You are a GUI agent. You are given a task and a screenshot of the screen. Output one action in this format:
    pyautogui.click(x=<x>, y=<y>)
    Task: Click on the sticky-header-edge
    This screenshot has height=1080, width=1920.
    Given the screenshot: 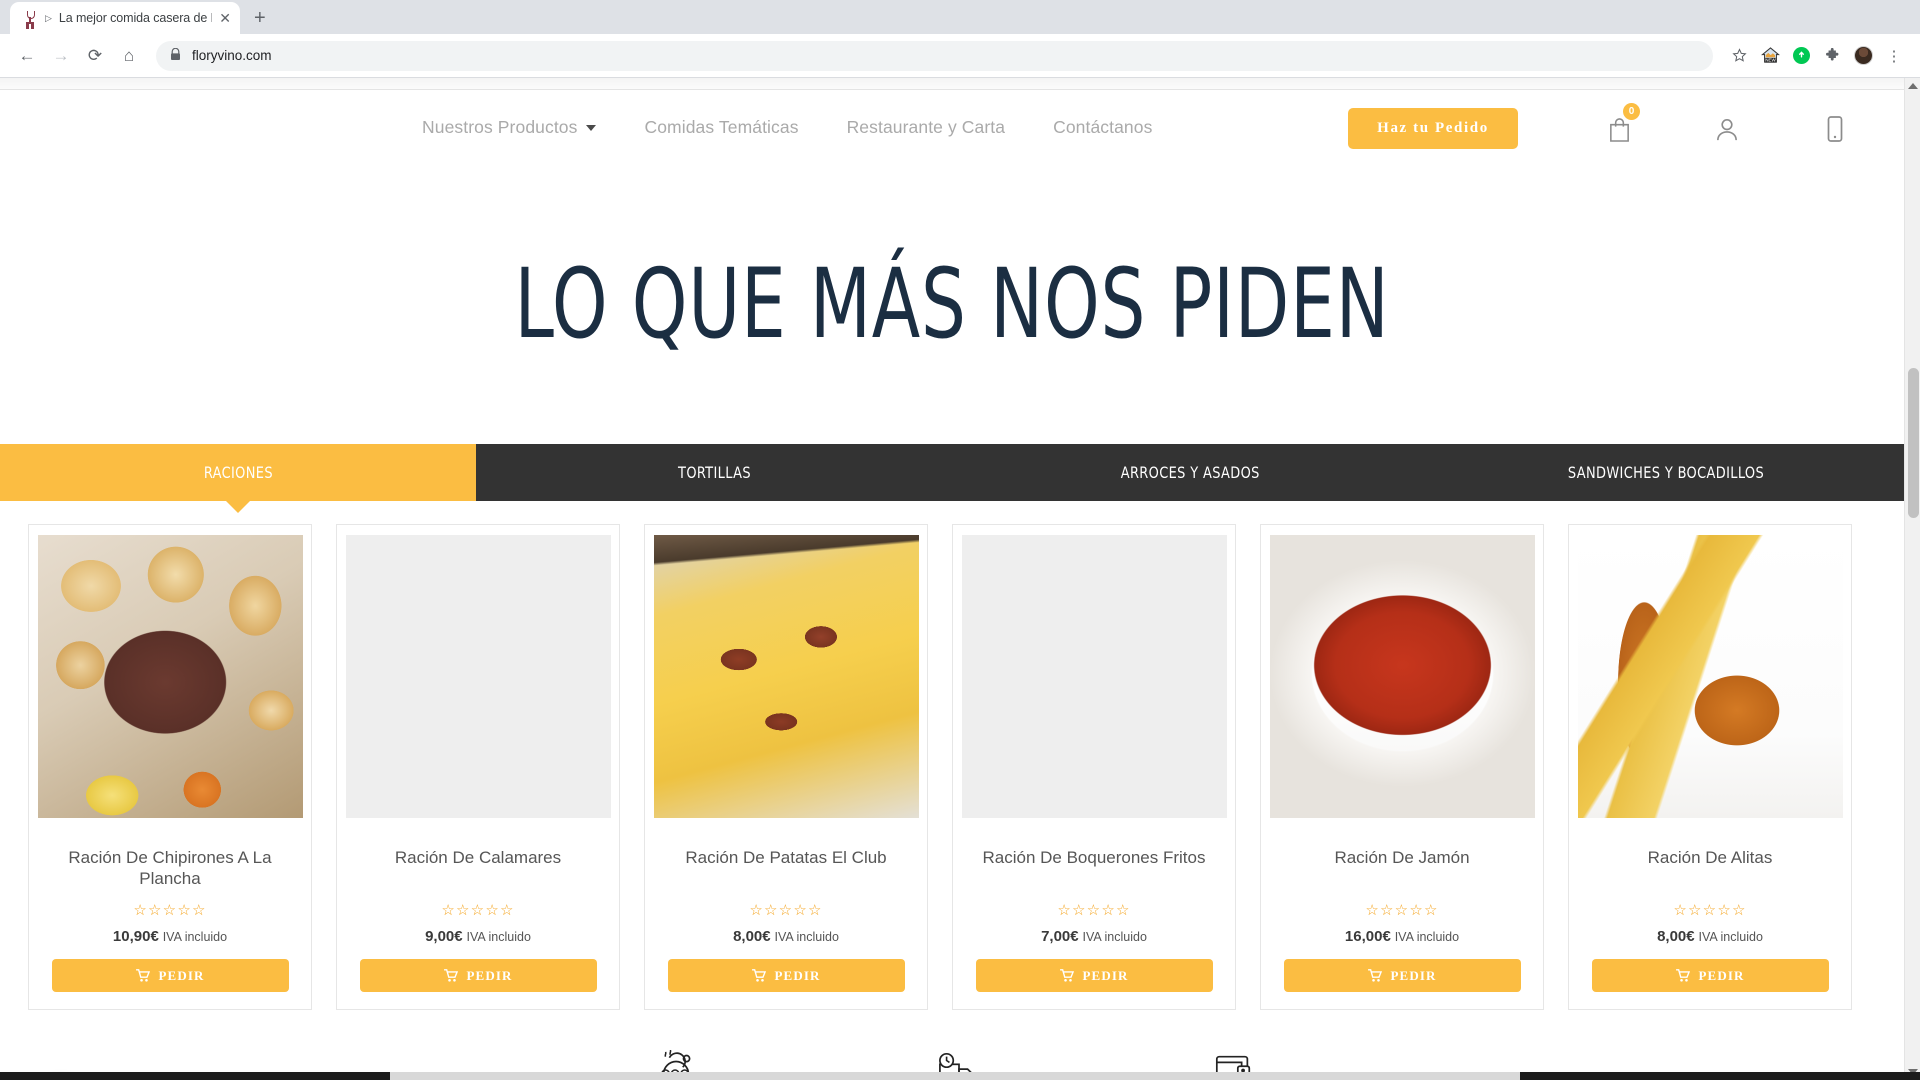 What is the action you would take?
    pyautogui.click(x=952, y=84)
    